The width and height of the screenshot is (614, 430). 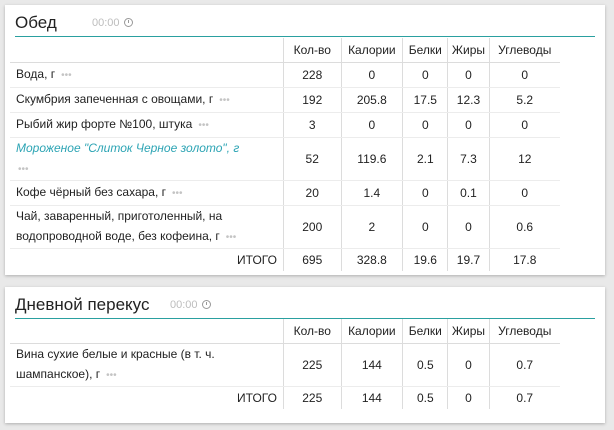 I want to click on total-protein: 0.5, so click(x=425, y=397).